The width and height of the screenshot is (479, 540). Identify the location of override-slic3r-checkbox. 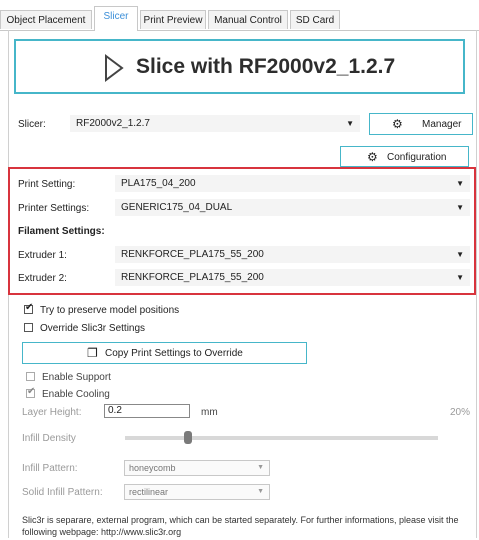
(28, 327).